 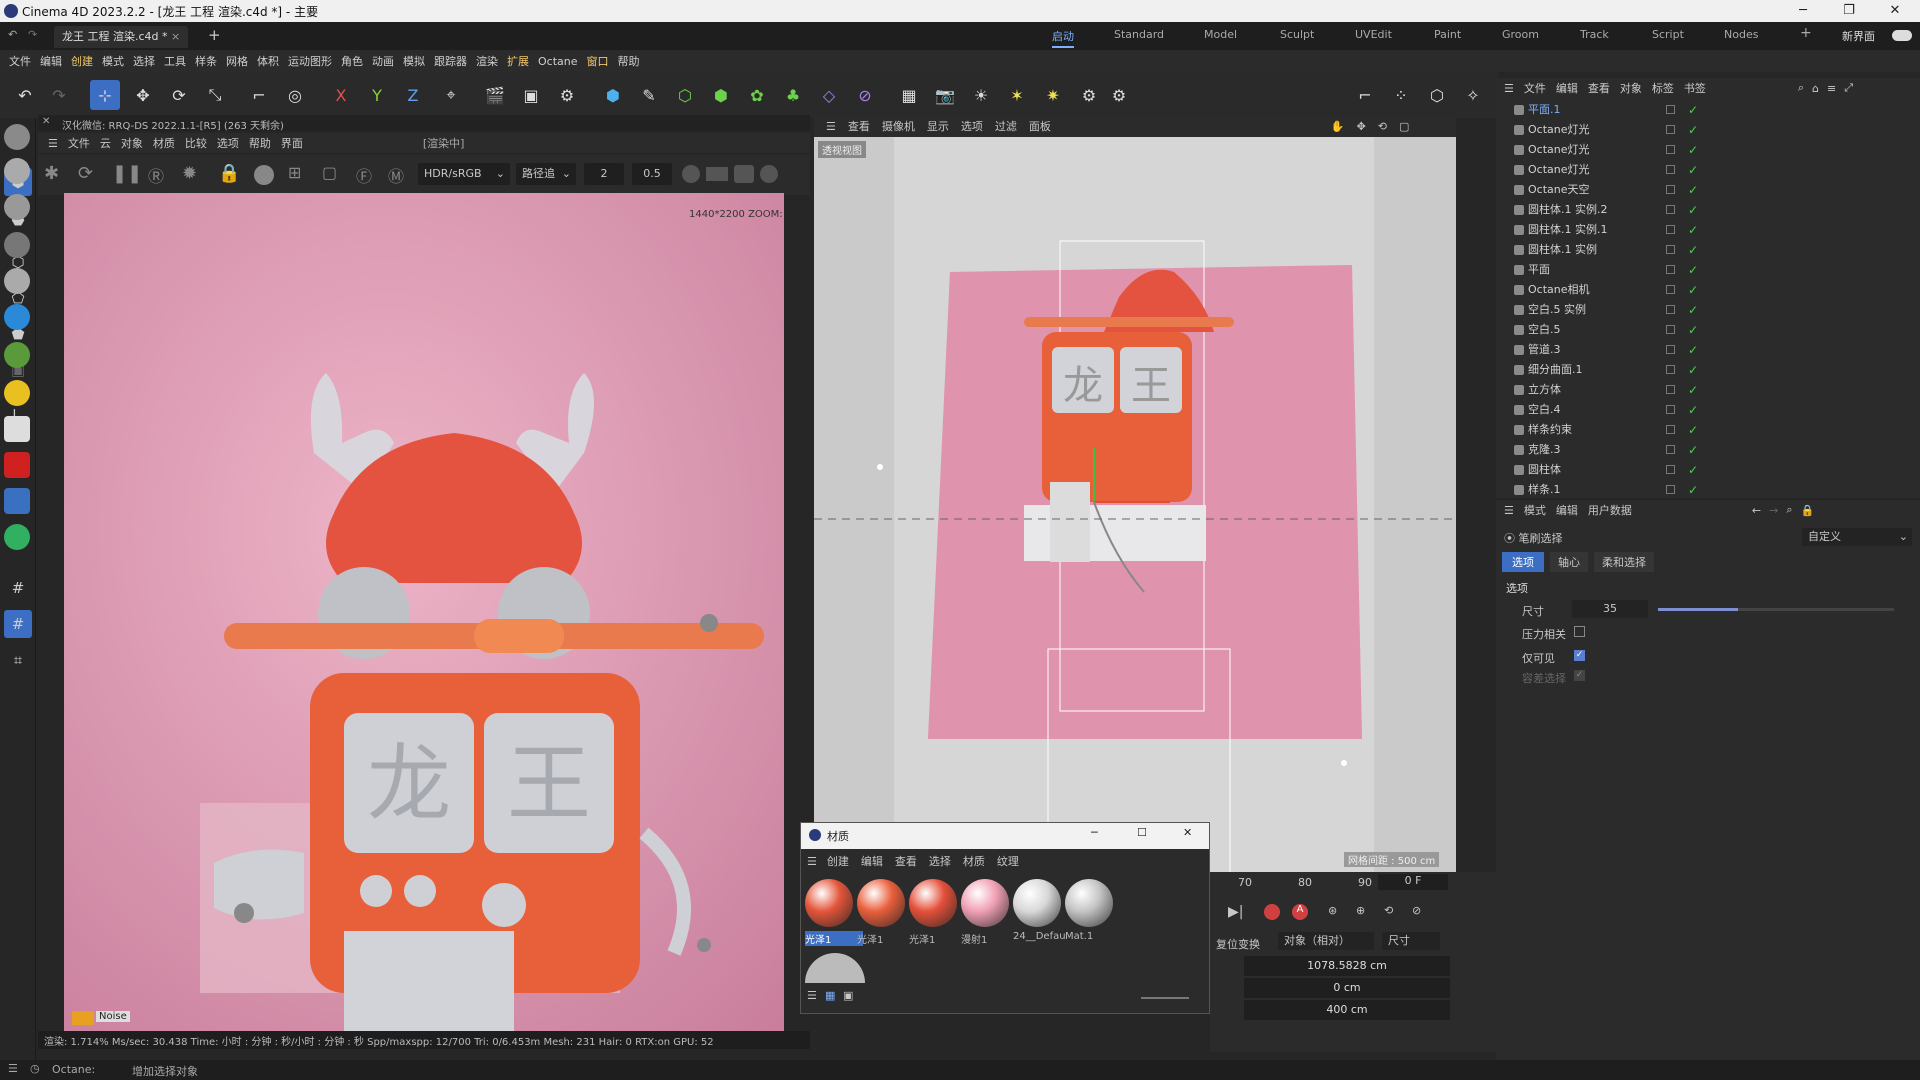 I want to click on tab-options: 选项, so click(x=1523, y=562).